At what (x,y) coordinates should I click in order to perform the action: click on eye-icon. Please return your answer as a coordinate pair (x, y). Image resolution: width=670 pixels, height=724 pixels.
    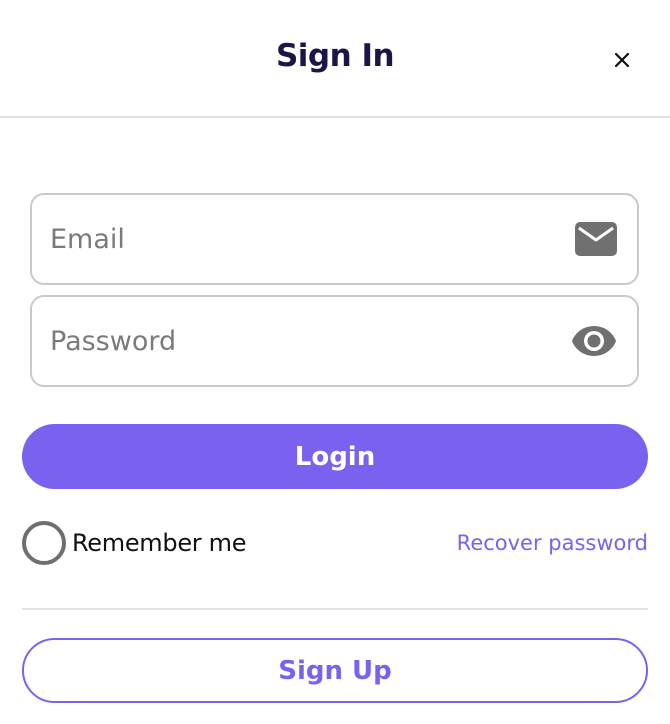
    Looking at the image, I should click on (594, 341).